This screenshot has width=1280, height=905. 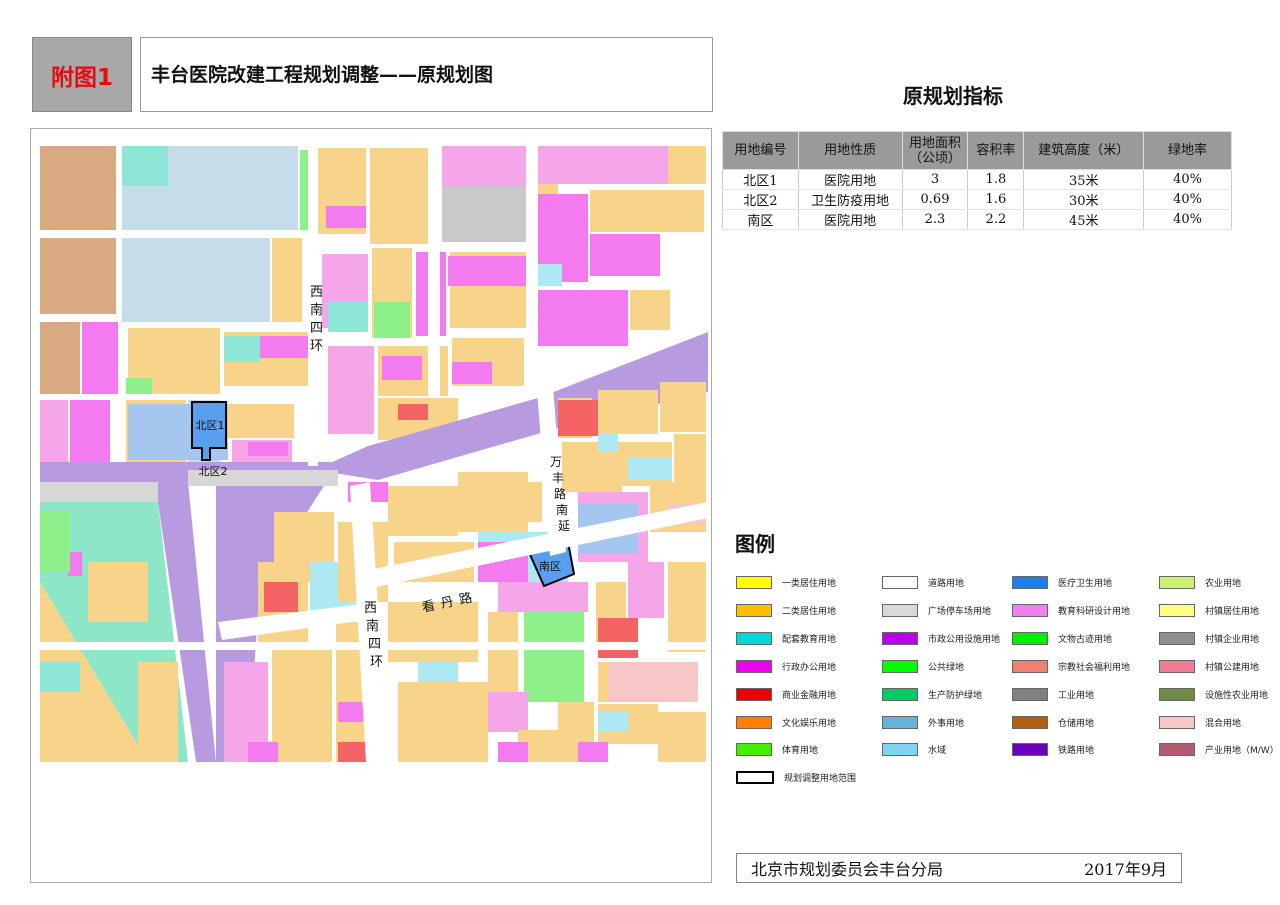 What do you see at coordinates (1084, 150) in the screenshot?
I see `col-header: 建筑高度（米）` at bounding box center [1084, 150].